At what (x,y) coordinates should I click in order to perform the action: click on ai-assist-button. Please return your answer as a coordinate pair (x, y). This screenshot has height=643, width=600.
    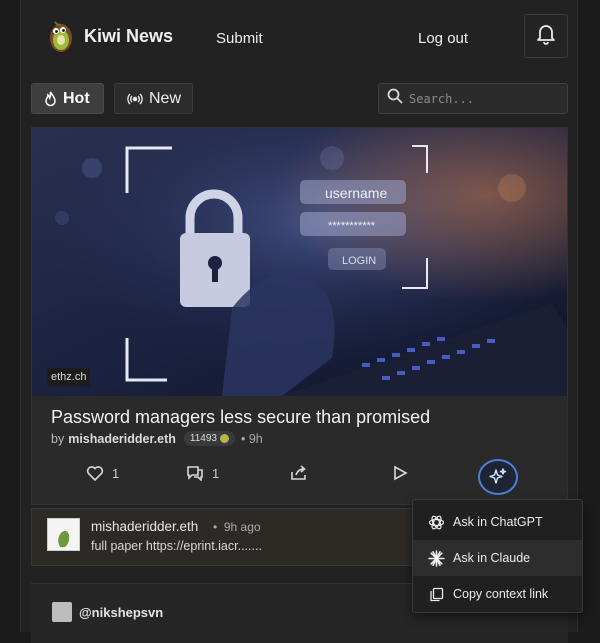
    Looking at the image, I should click on (498, 477).